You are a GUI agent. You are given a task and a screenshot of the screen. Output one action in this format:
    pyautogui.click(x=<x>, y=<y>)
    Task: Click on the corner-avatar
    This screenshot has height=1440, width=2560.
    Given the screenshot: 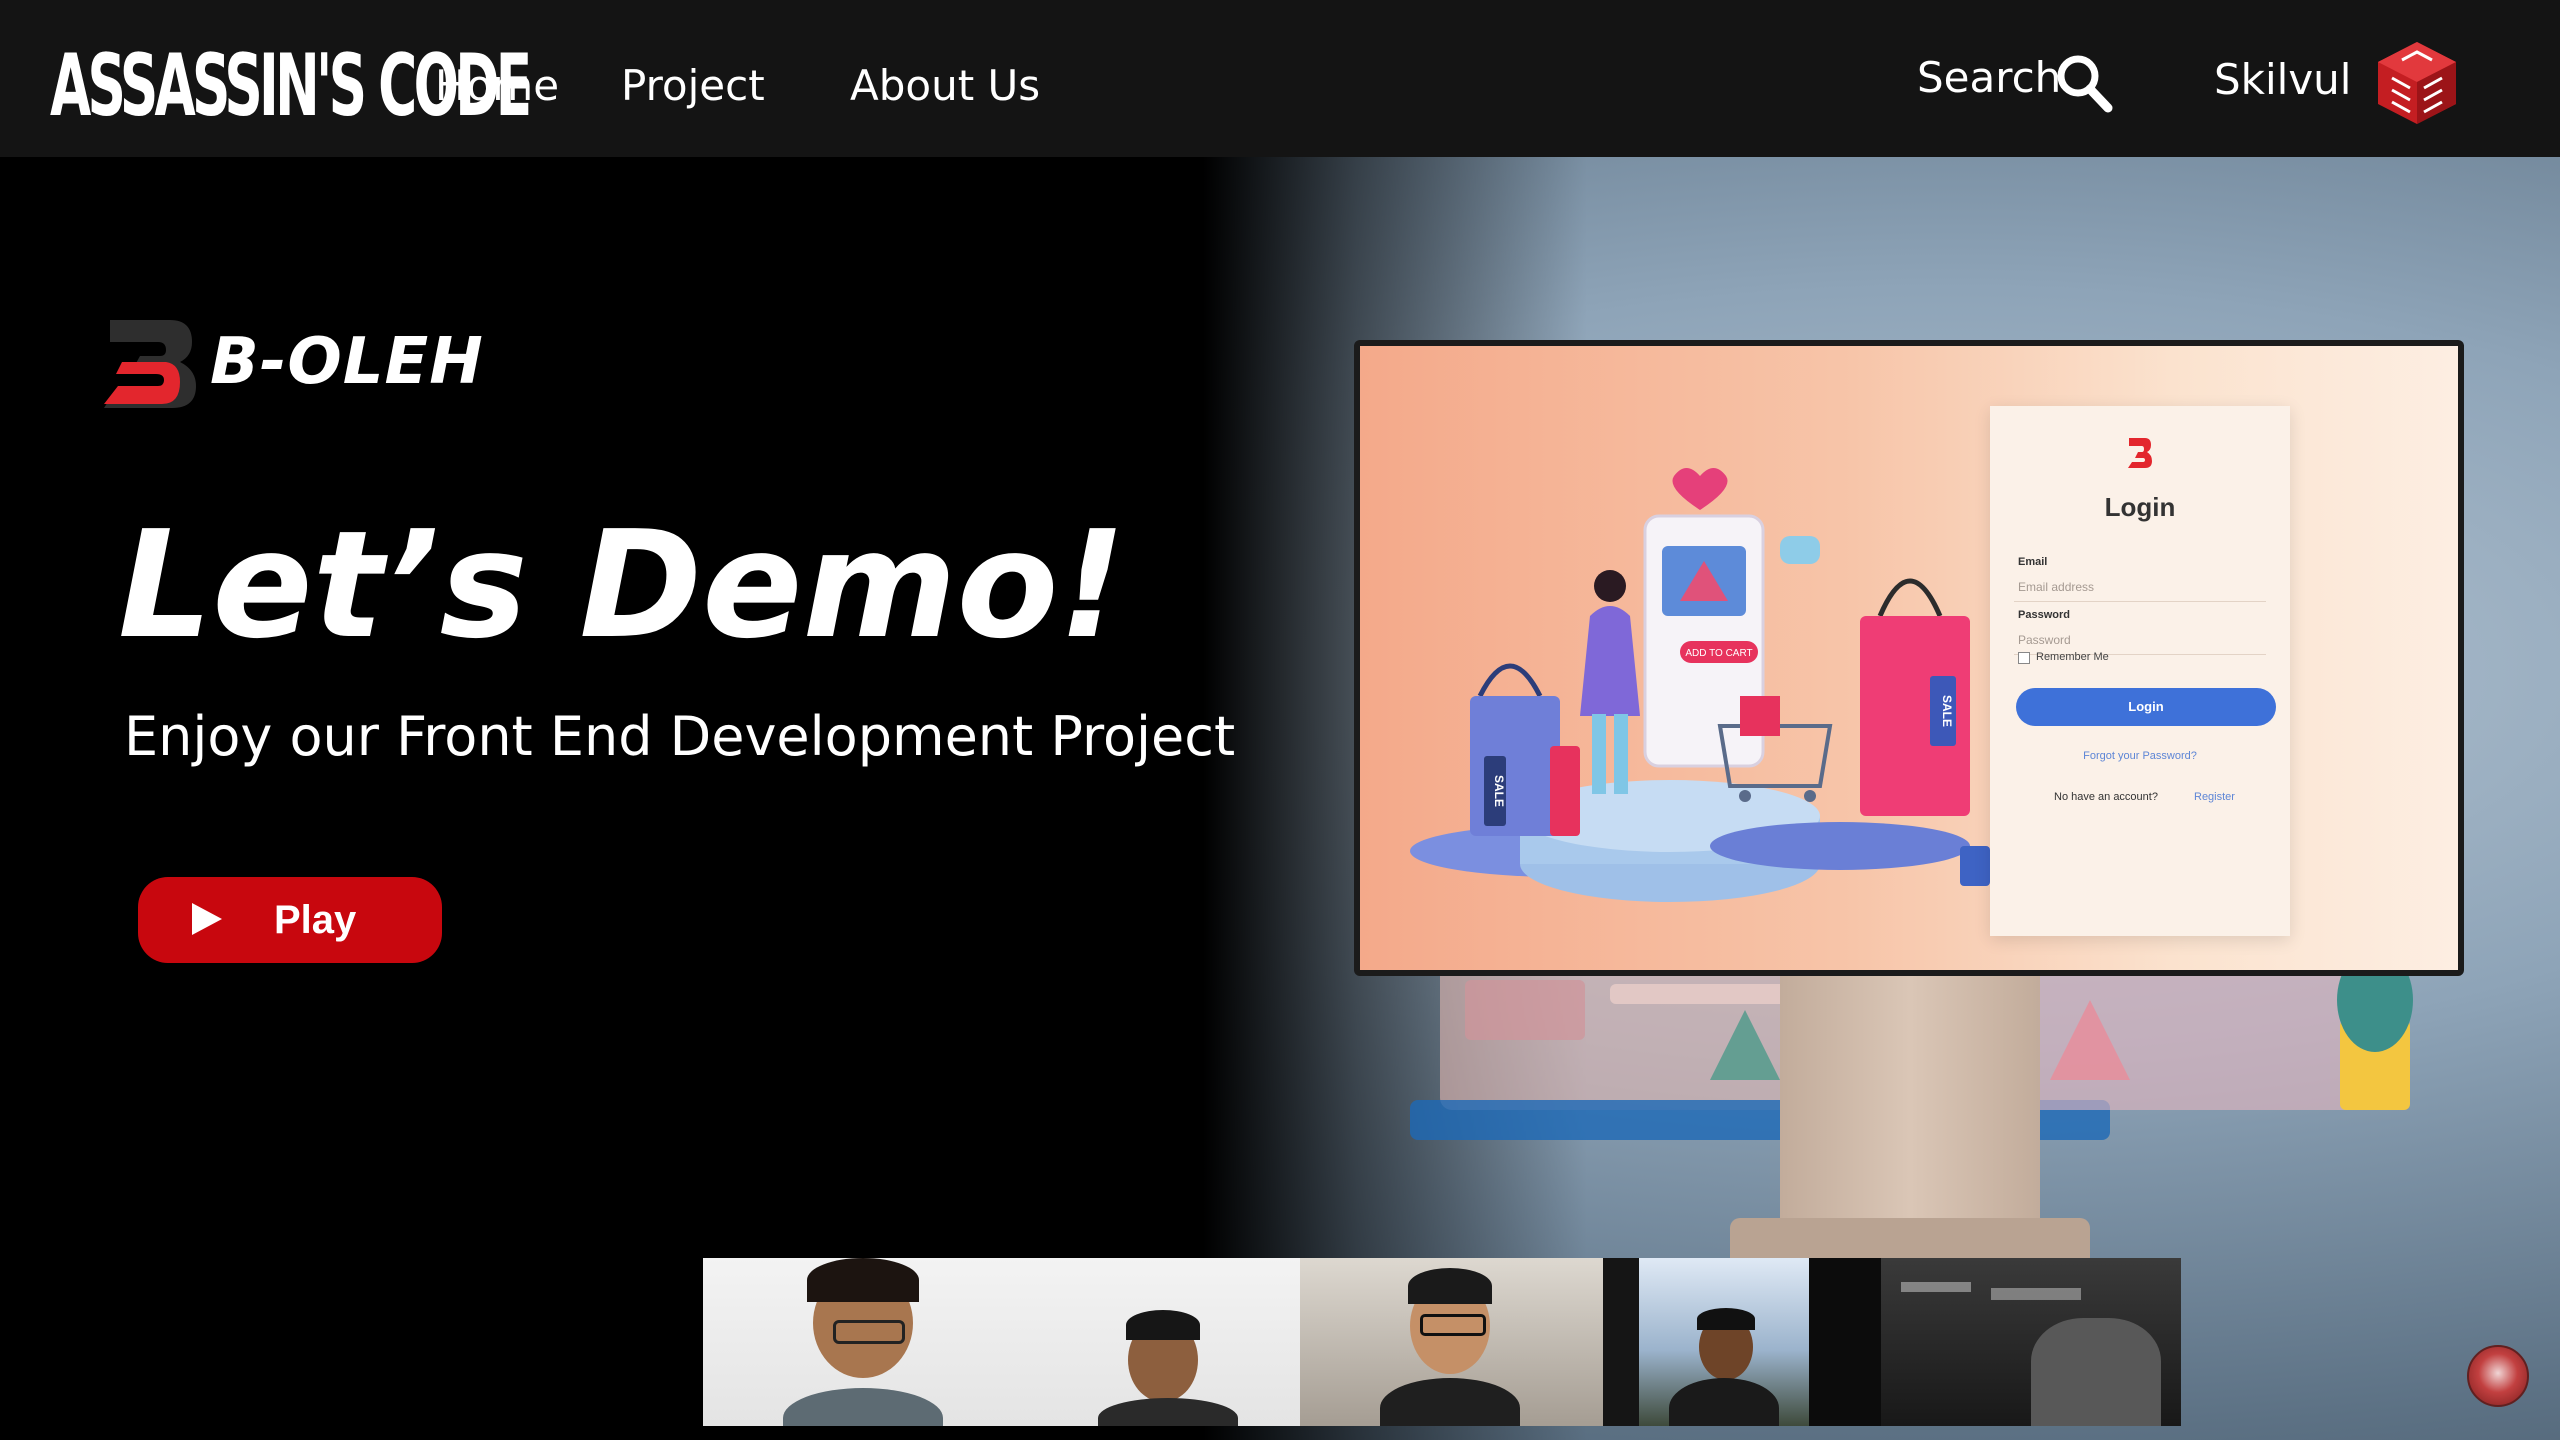 What is the action you would take?
    pyautogui.click(x=2498, y=1376)
    